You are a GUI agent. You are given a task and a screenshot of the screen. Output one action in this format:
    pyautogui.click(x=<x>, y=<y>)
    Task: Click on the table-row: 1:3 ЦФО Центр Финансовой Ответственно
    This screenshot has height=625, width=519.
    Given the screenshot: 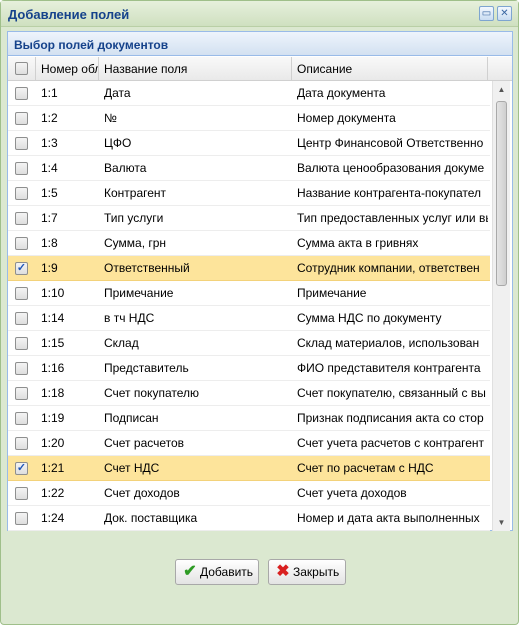 What is the action you would take?
    pyautogui.click(x=249, y=143)
    